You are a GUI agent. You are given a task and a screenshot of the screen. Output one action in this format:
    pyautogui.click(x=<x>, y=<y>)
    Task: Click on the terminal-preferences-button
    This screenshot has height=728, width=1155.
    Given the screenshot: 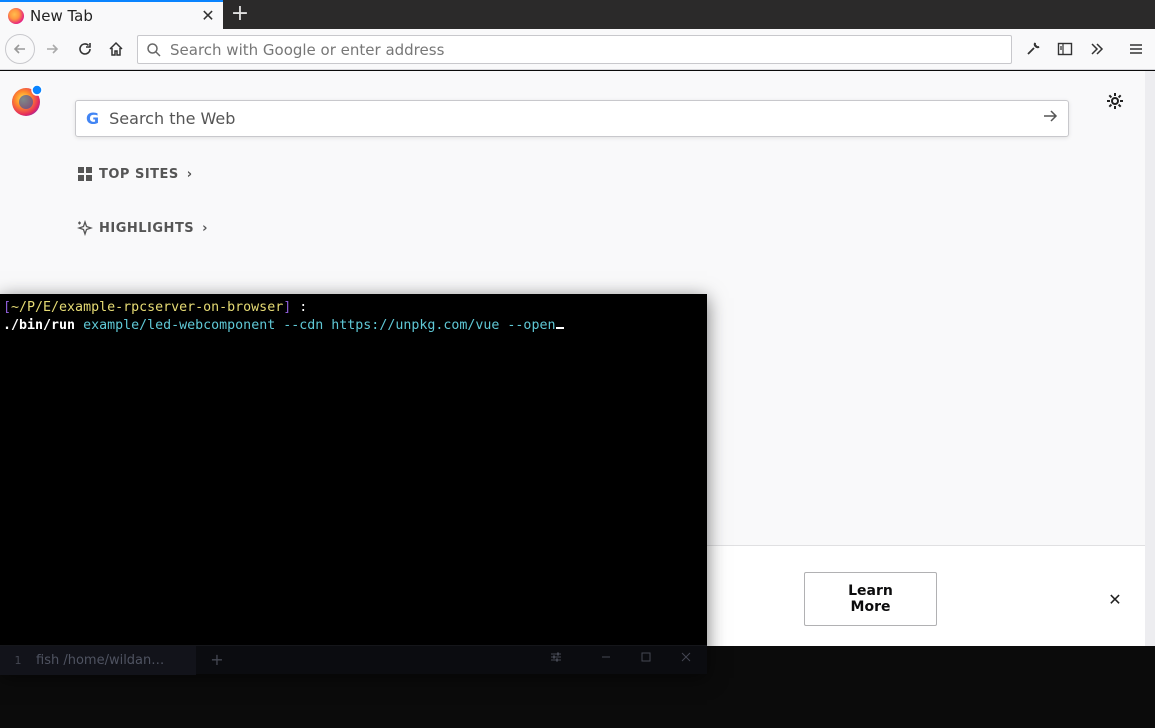 What is the action you would take?
    pyautogui.click(x=556, y=660)
    